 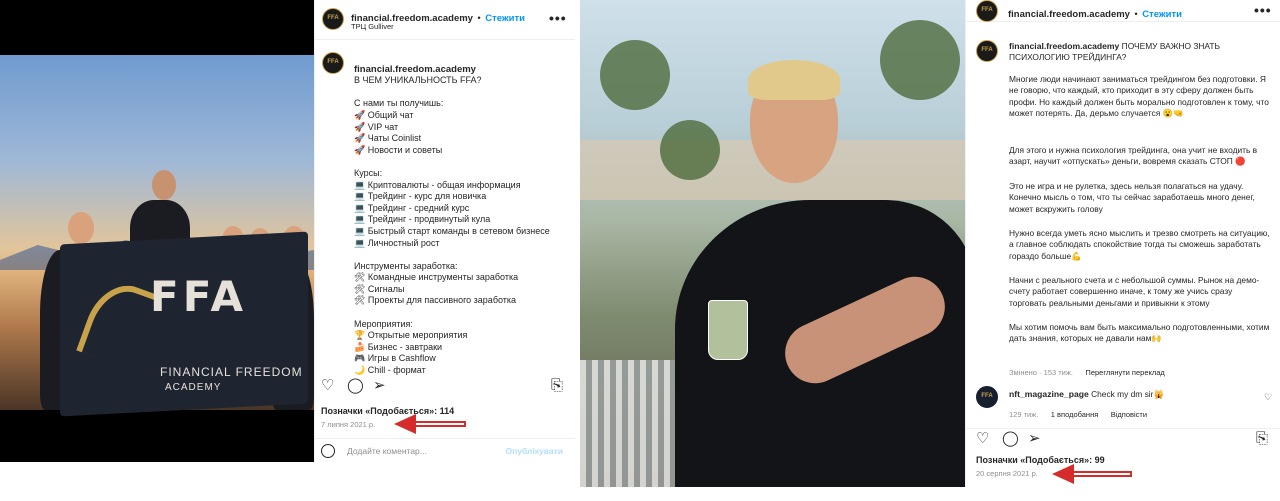 I want to click on ffa-flag-logo: FFA, so click(x=199, y=296).